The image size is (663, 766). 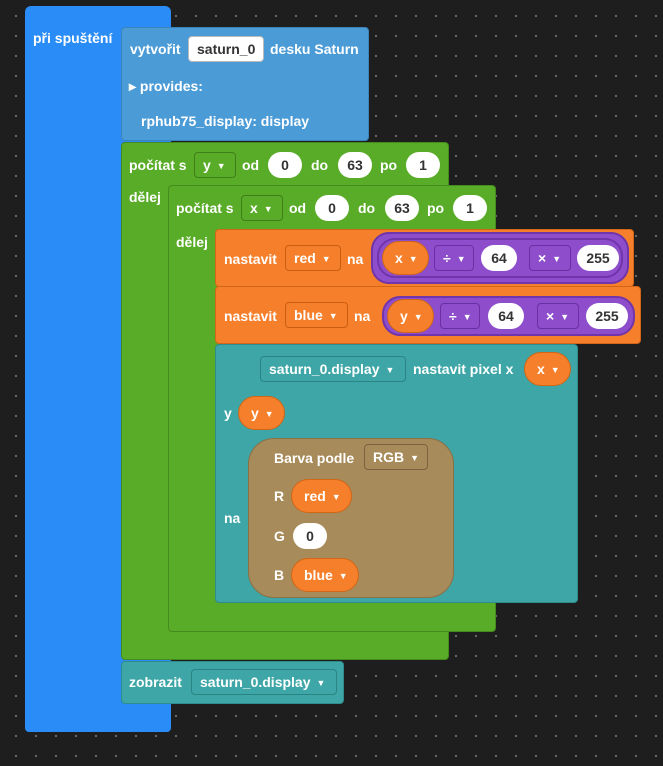 What do you see at coordinates (155, 49) in the screenshot?
I see `create-label: vytvořit` at bounding box center [155, 49].